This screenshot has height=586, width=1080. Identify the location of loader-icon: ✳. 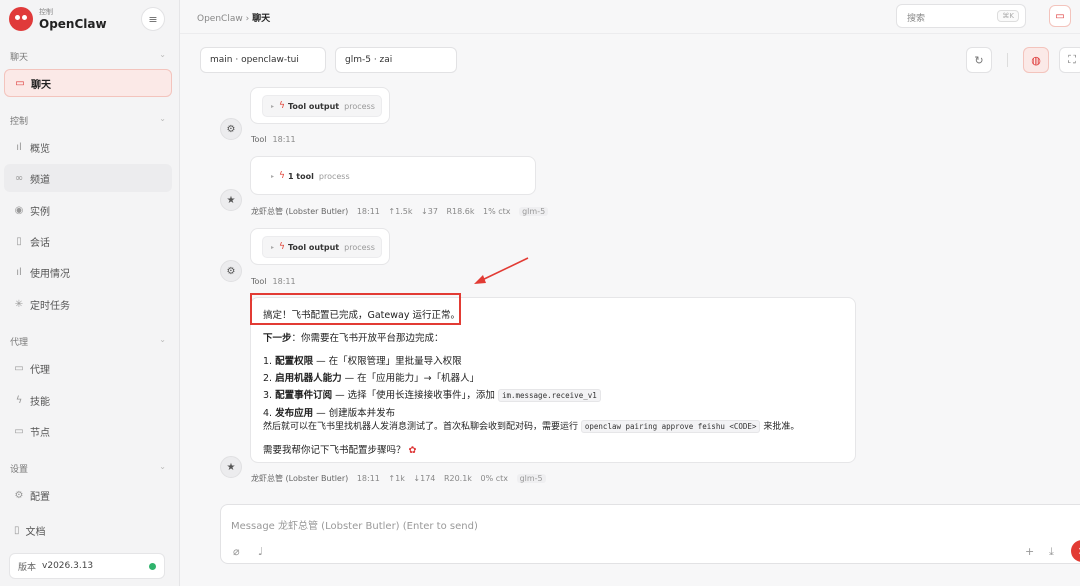
(19, 304).